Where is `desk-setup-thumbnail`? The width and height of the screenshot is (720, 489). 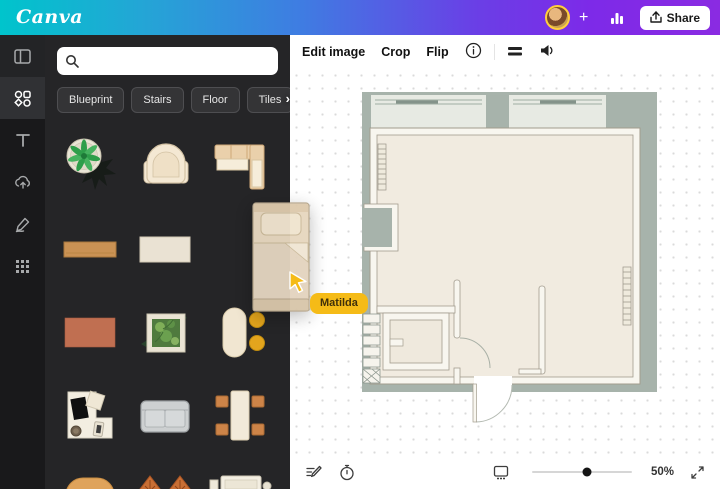
desk-setup-thumbnail is located at coordinates (90, 414).